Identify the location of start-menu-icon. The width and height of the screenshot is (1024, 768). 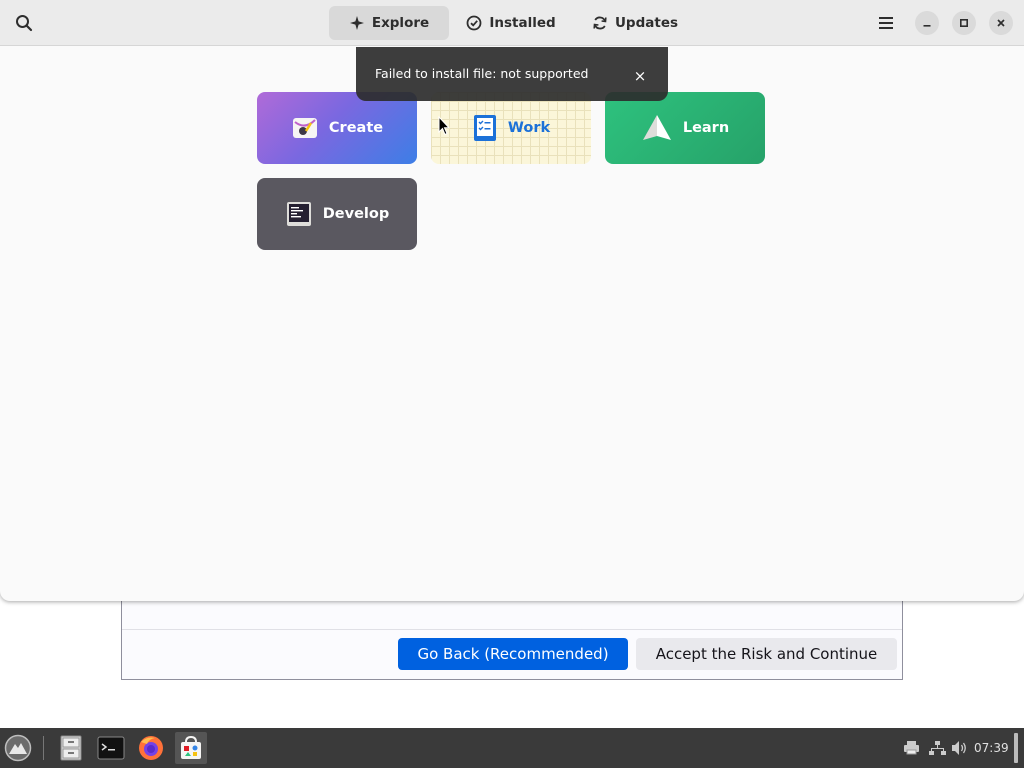
(18, 748).